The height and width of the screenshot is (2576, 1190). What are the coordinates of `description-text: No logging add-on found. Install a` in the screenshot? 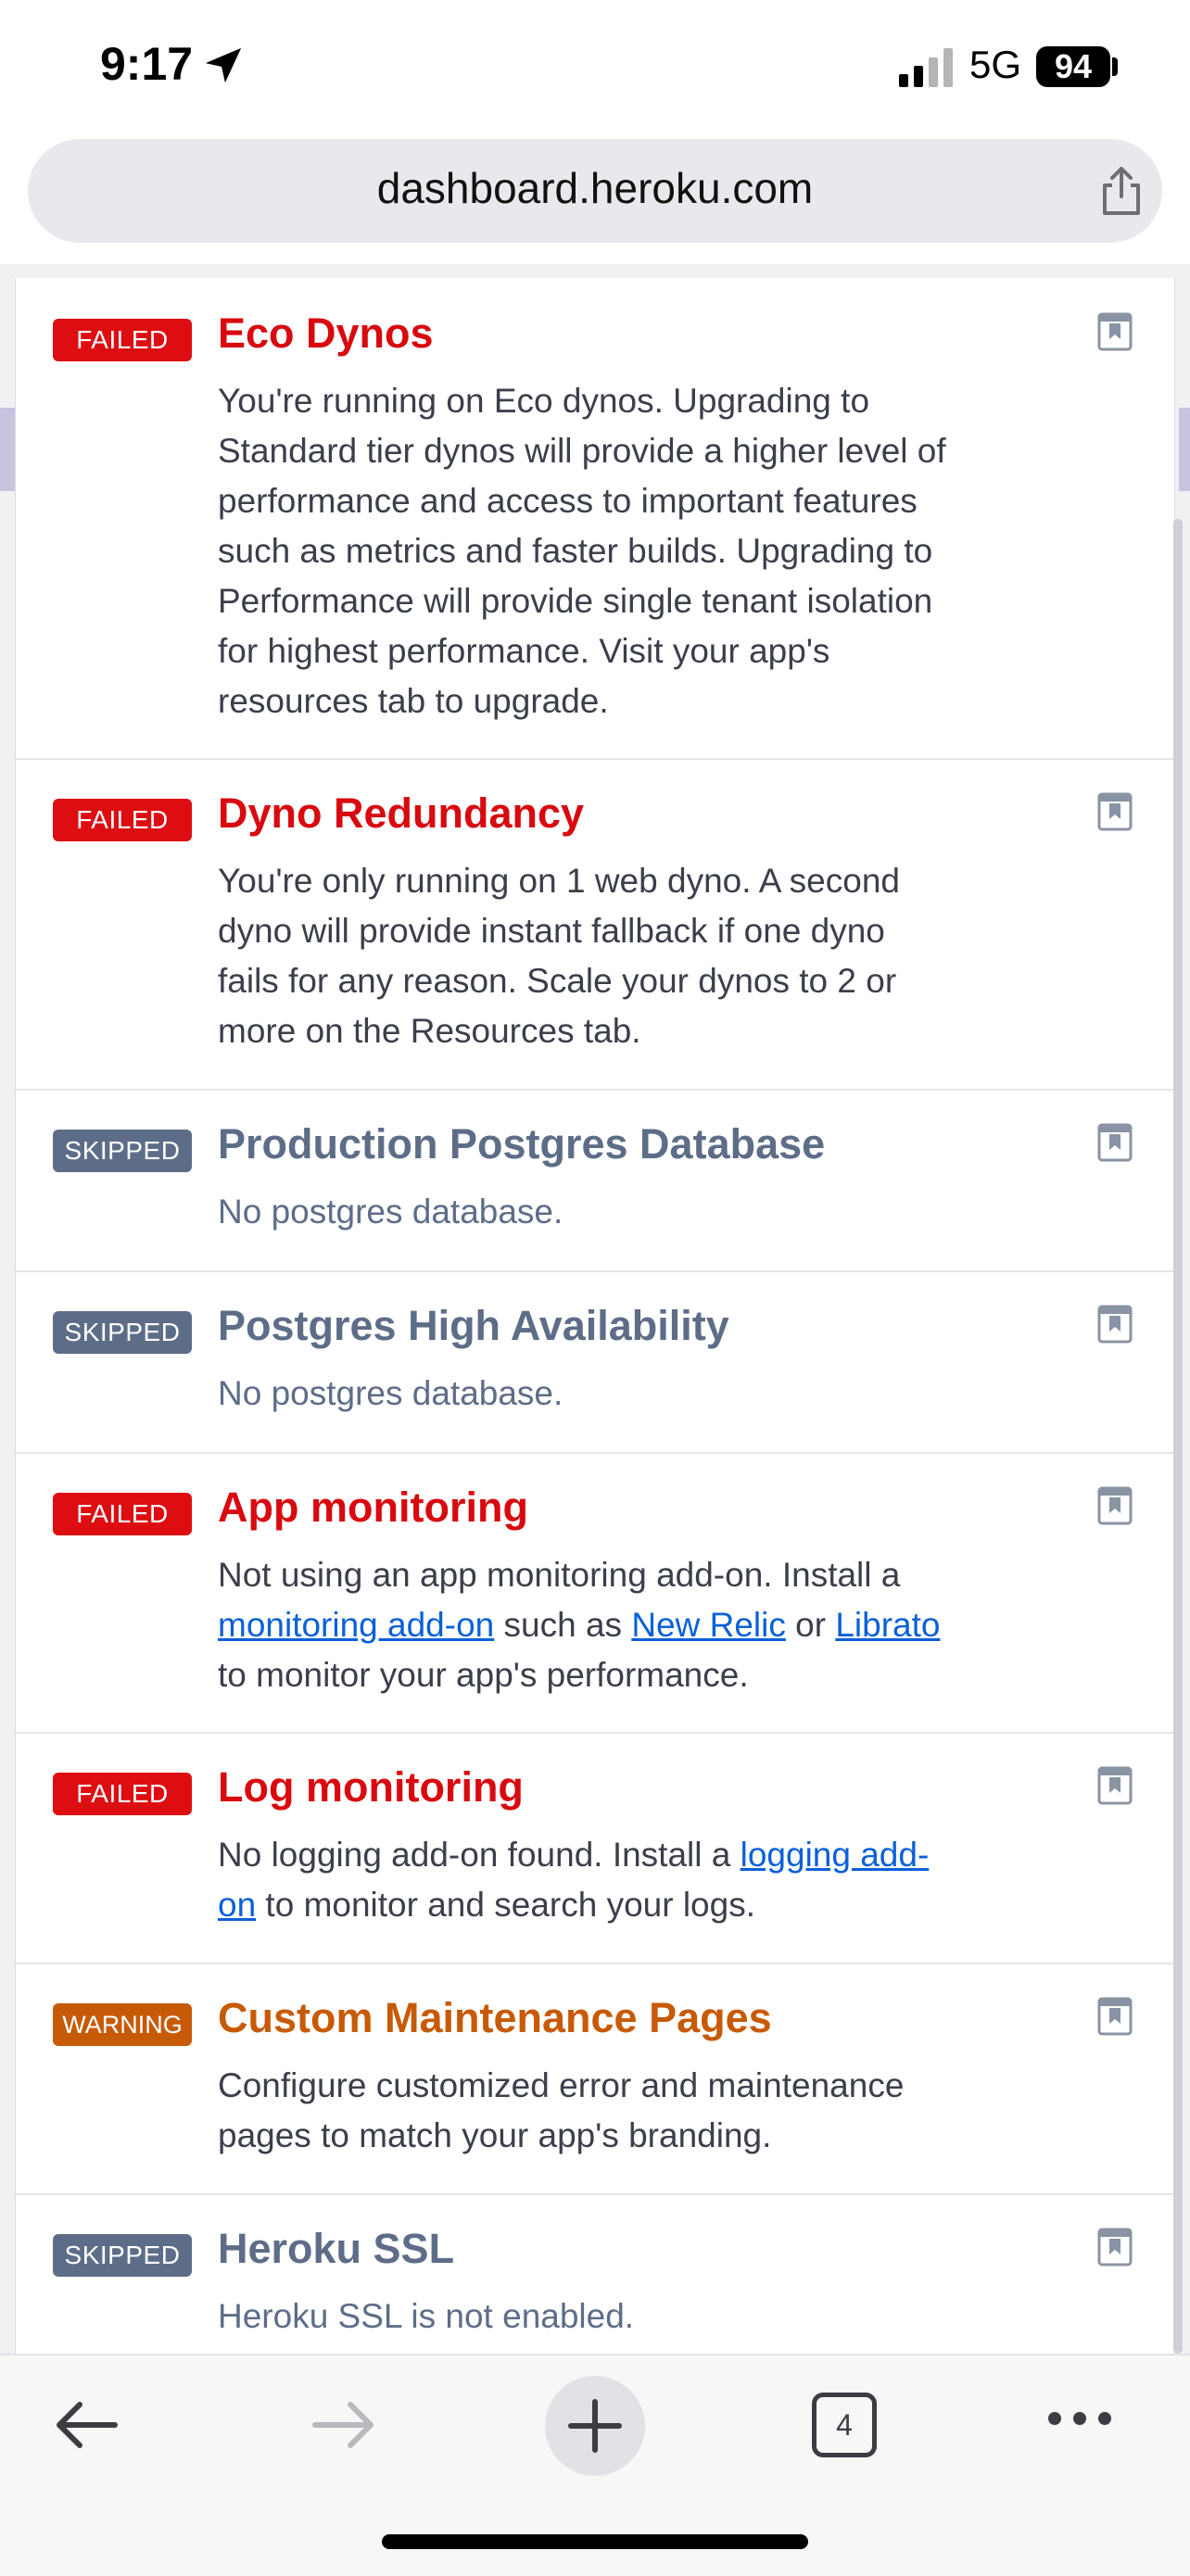 It's located at (479, 1855).